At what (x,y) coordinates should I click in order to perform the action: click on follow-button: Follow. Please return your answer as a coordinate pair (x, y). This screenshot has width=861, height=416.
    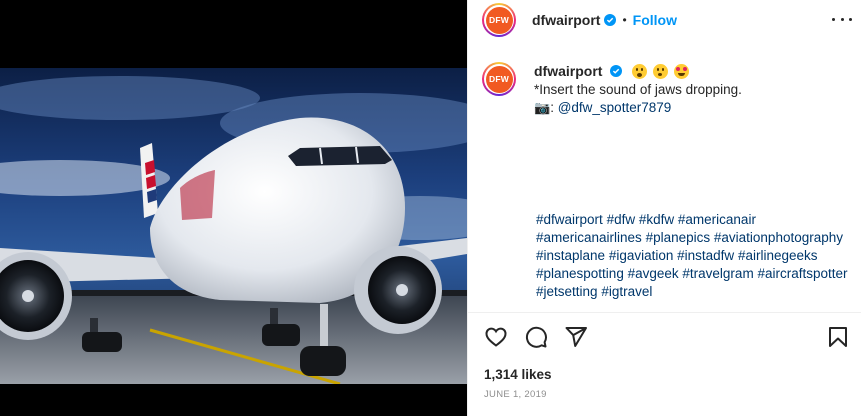
    Looking at the image, I should click on (655, 20).